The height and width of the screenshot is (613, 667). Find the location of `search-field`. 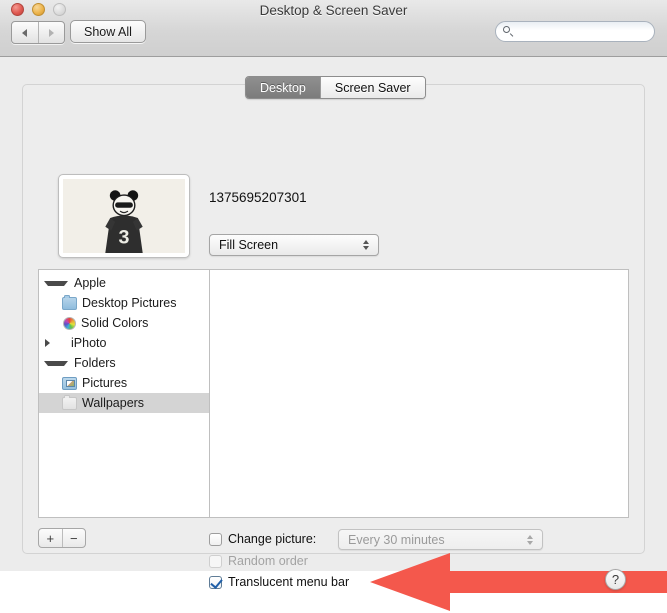

search-field is located at coordinates (581, 31).